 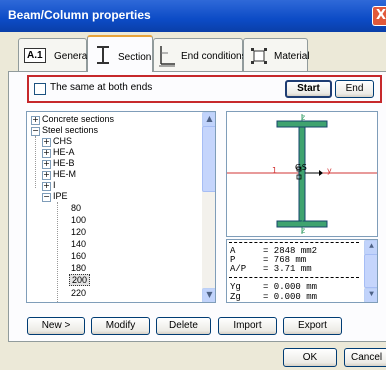 What do you see at coordinates (247, 326) in the screenshot?
I see `import-button: Import` at bounding box center [247, 326].